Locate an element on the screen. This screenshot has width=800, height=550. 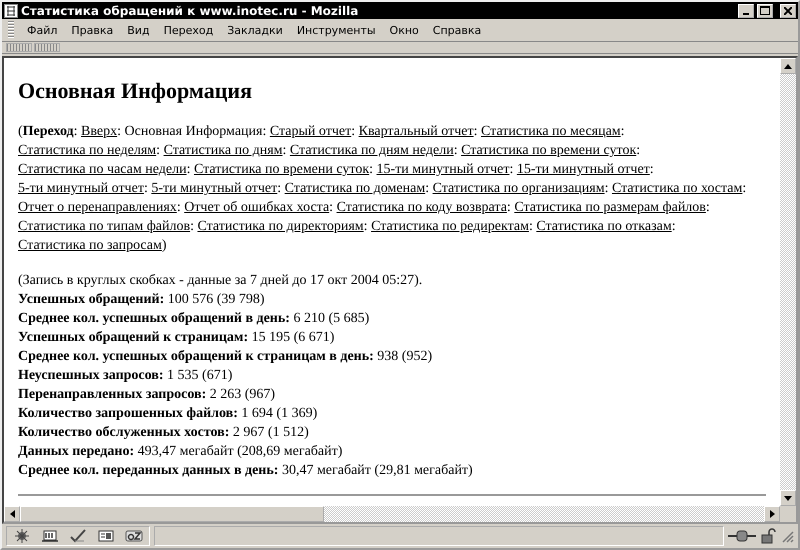
menu-item: Вид is located at coordinates (138, 30).